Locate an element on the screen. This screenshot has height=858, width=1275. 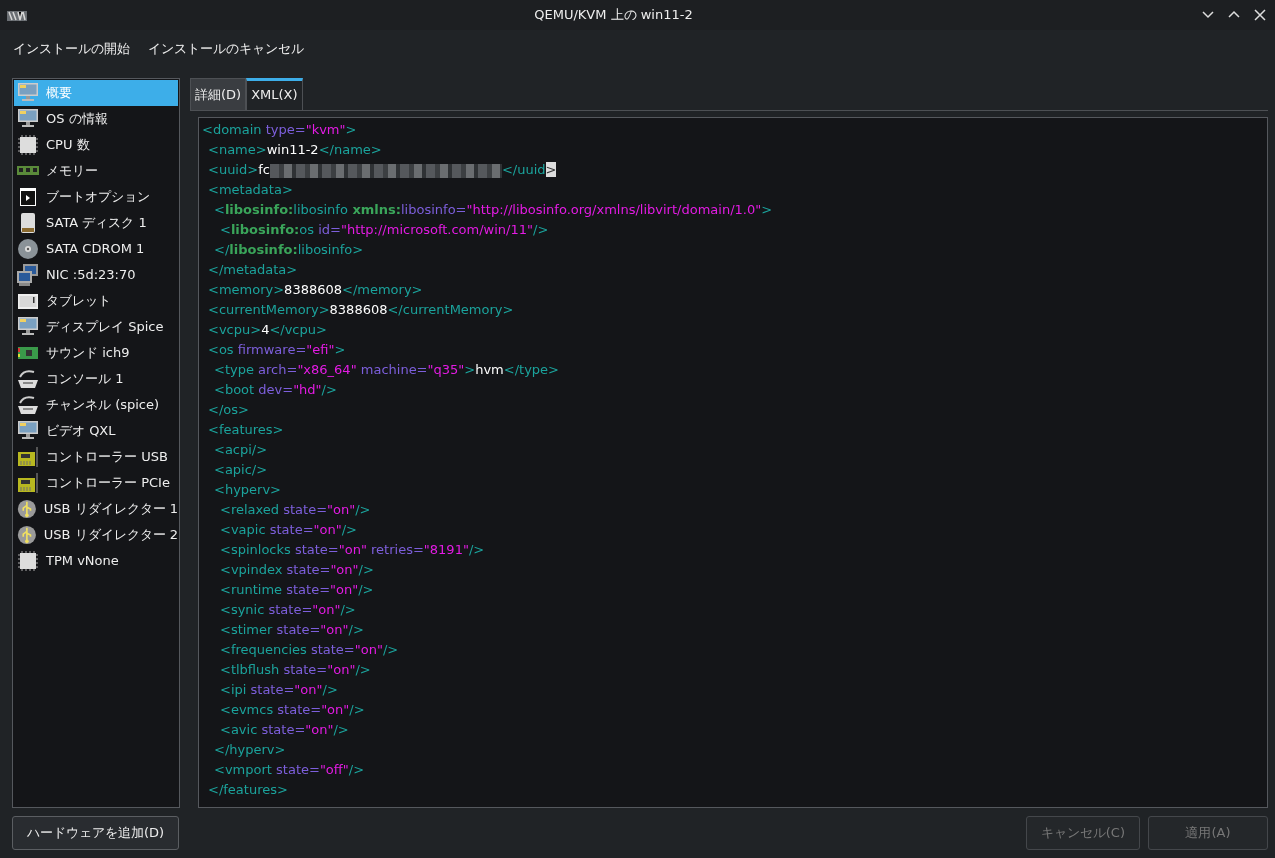
sidebar-item: USB リダイレクター 1 is located at coordinates (96, 509).